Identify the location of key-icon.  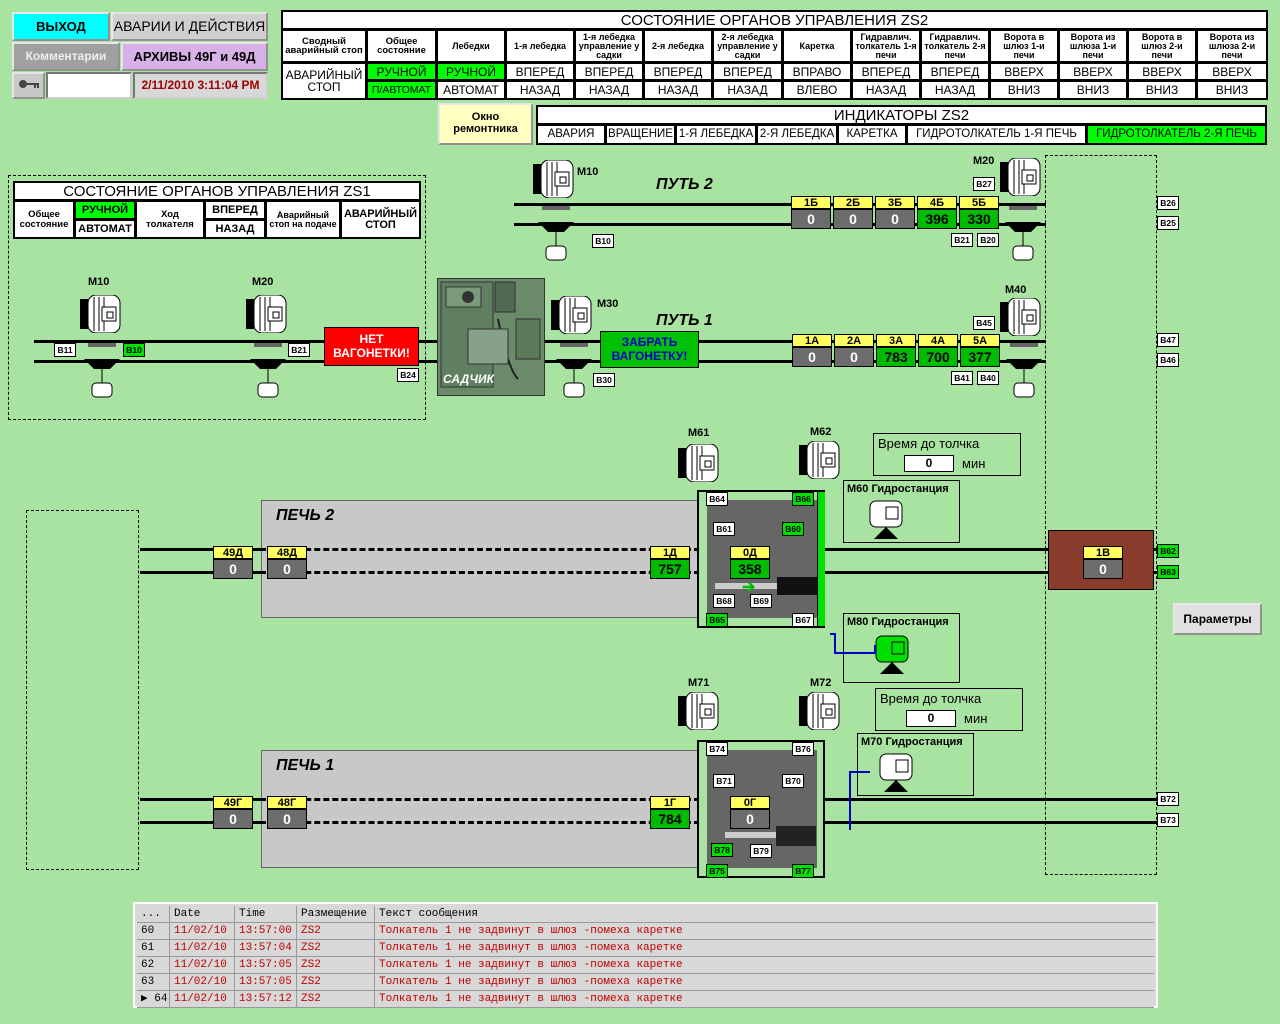
(29, 86).